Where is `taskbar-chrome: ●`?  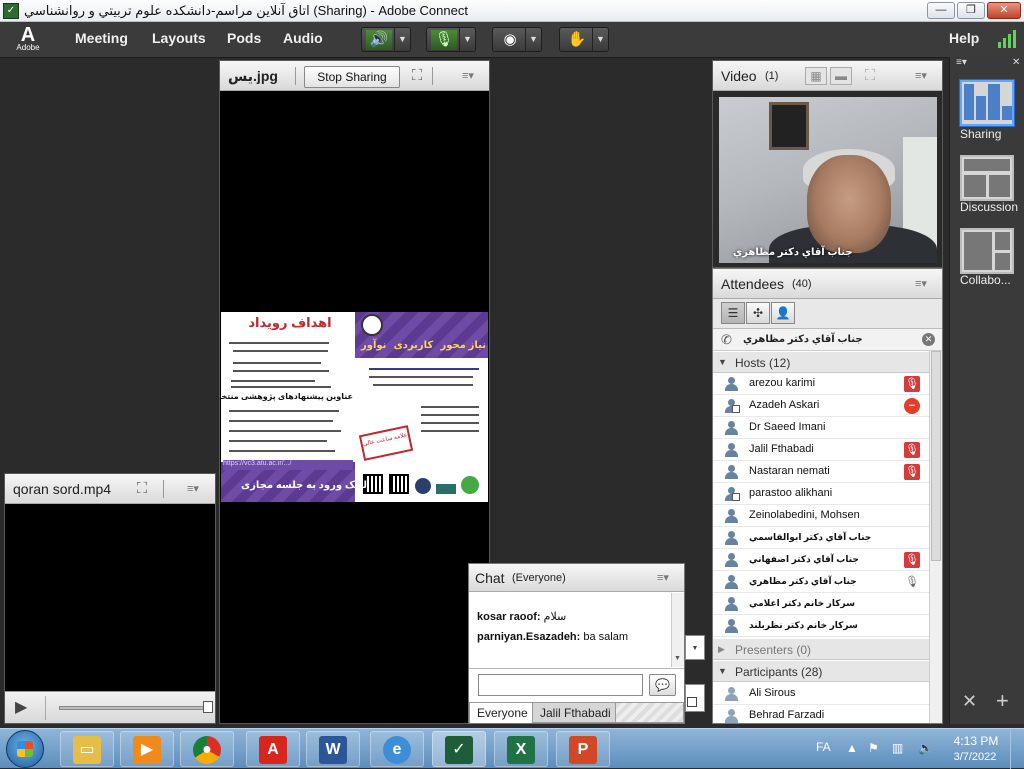 taskbar-chrome: ● is located at coordinates (207, 749).